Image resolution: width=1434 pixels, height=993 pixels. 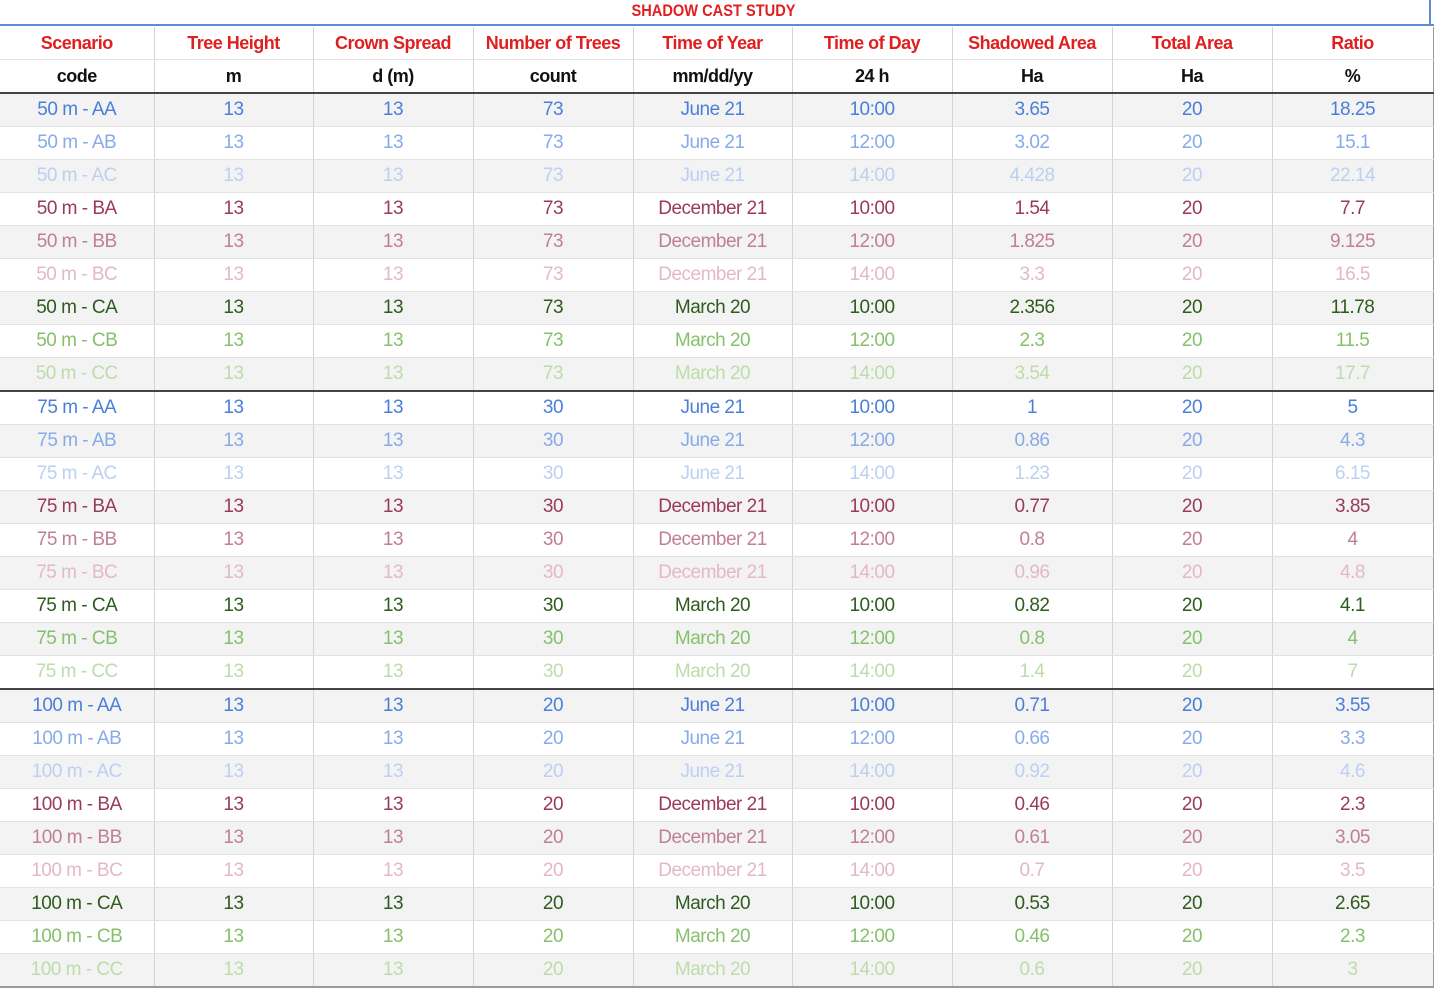 I want to click on header-cell: Scenario, so click(x=77, y=43).